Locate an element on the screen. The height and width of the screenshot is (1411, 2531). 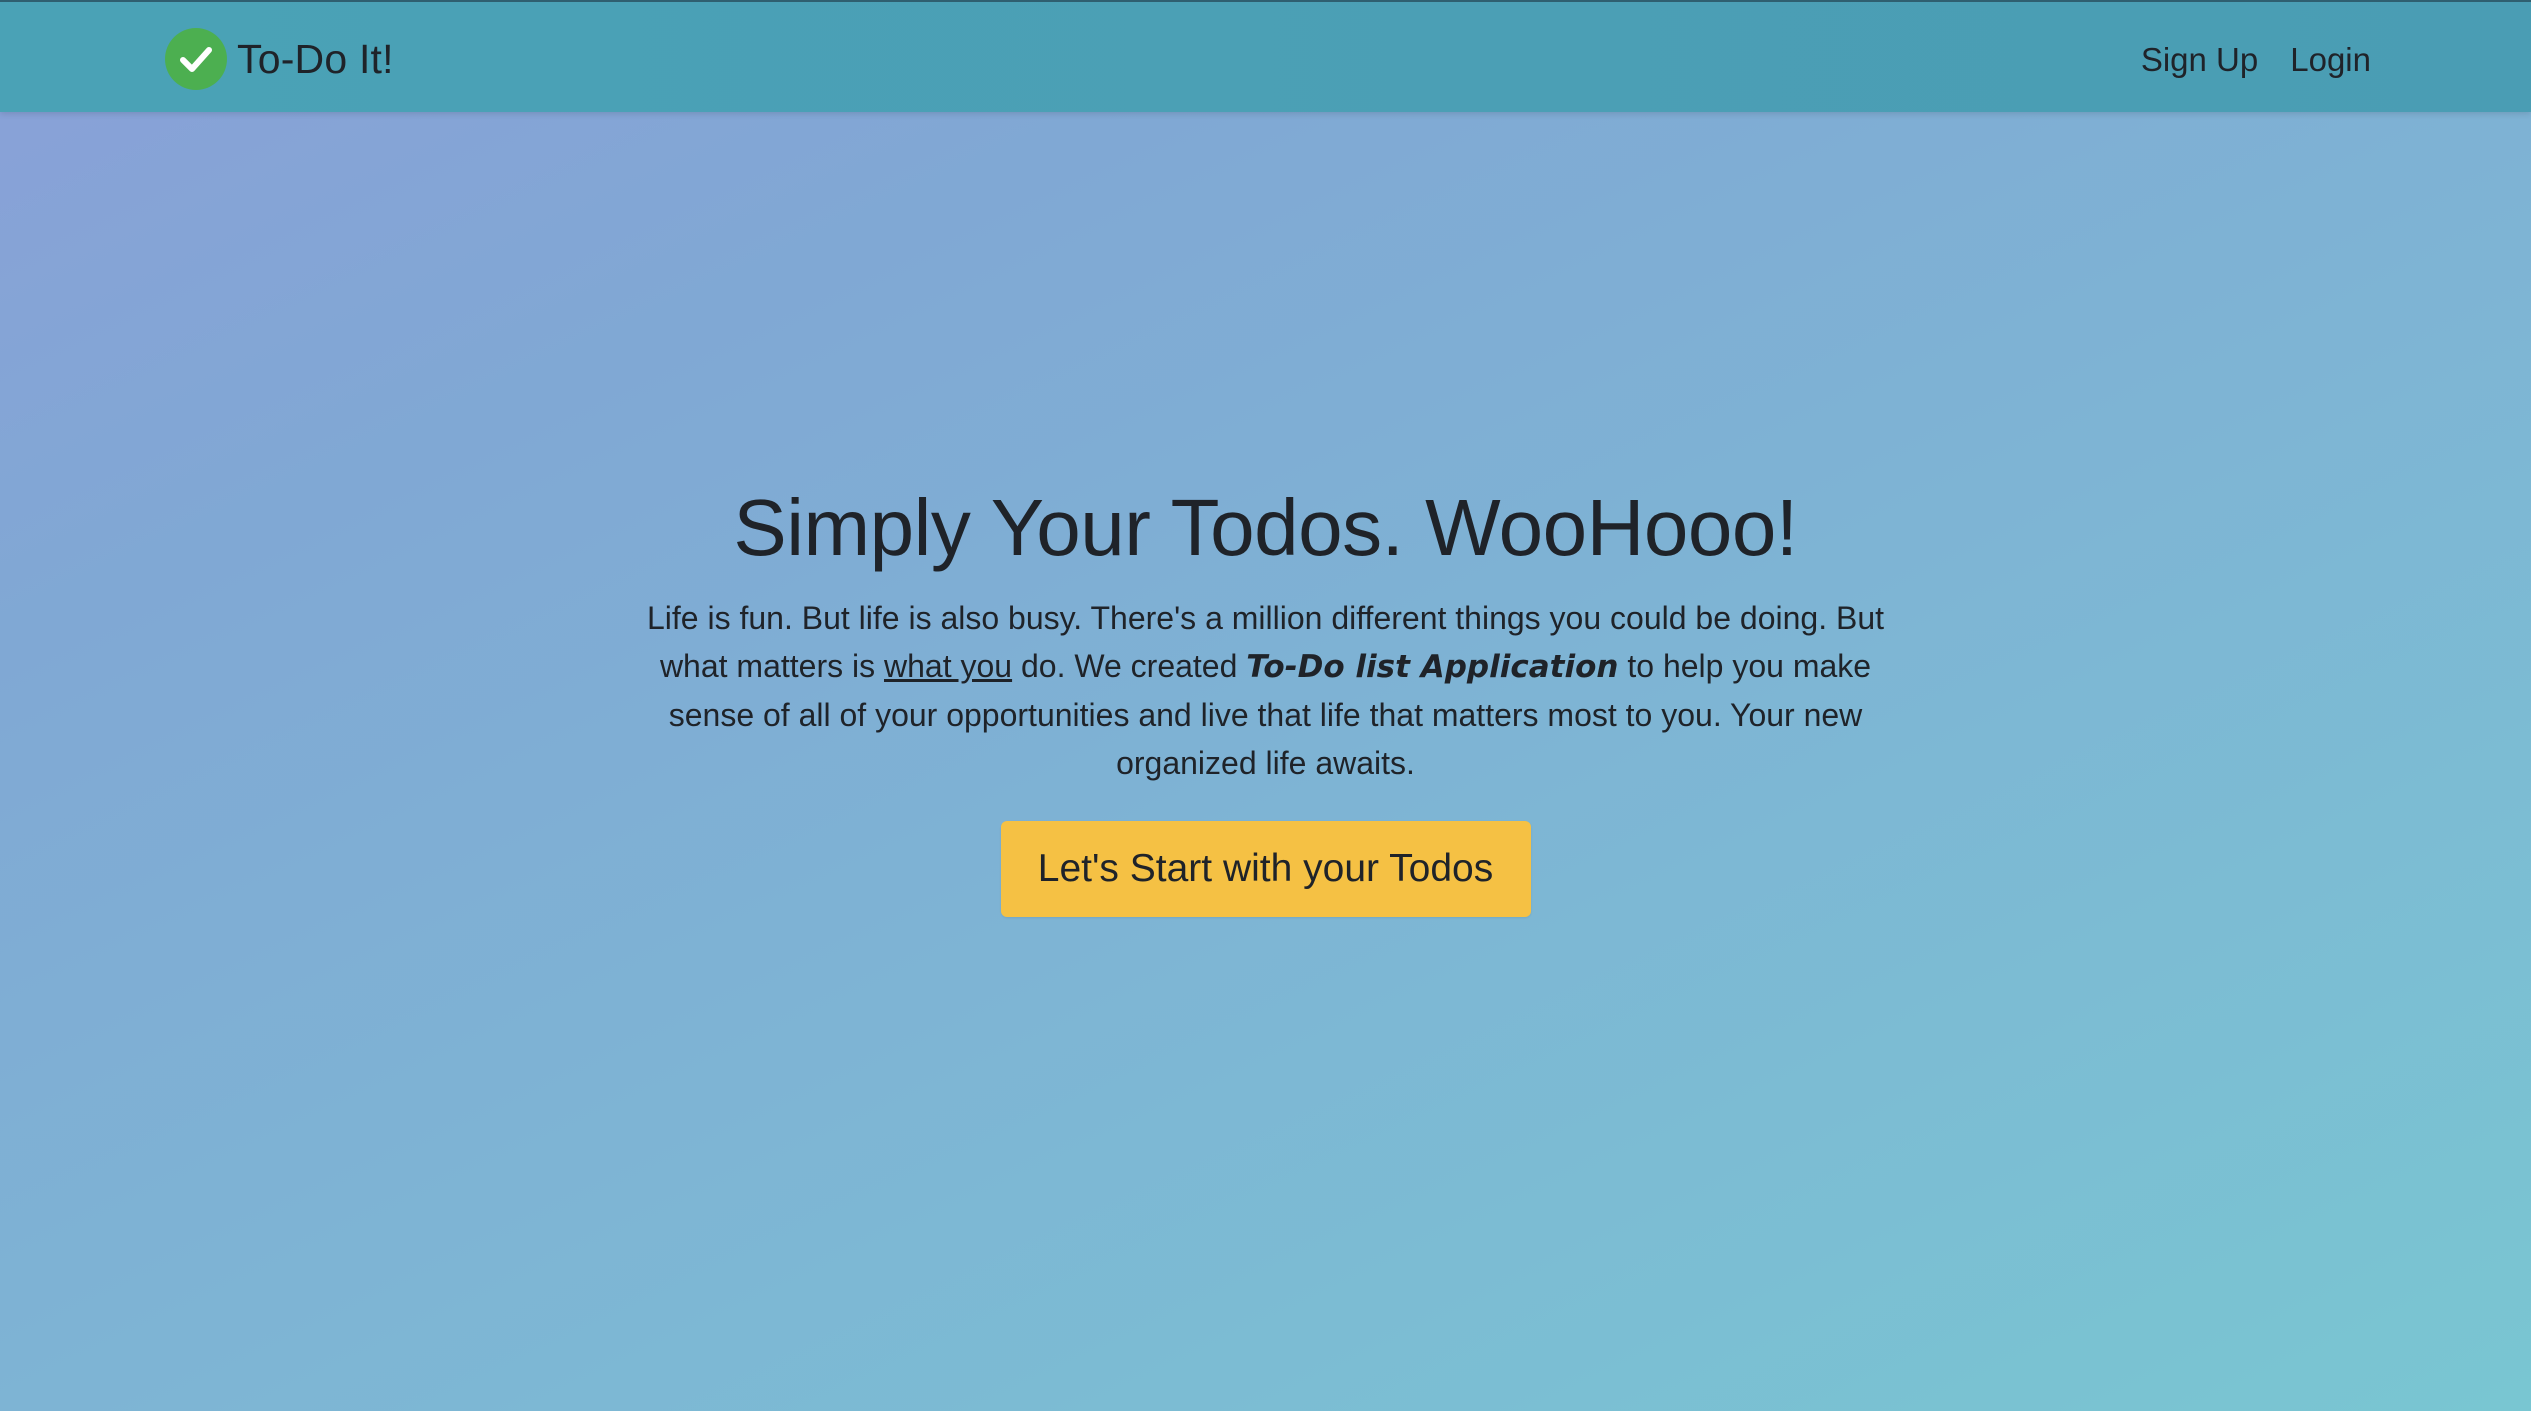
hero-app-name: To-Do list Application is located at coordinates (1432, 667).